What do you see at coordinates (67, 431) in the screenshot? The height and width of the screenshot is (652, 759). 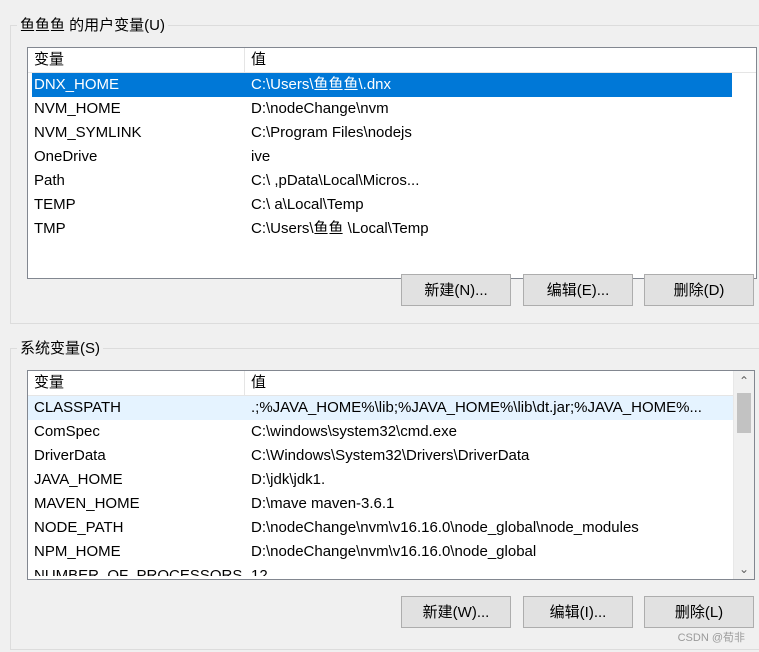 I see `var-name: ComSpec` at bounding box center [67, 431].